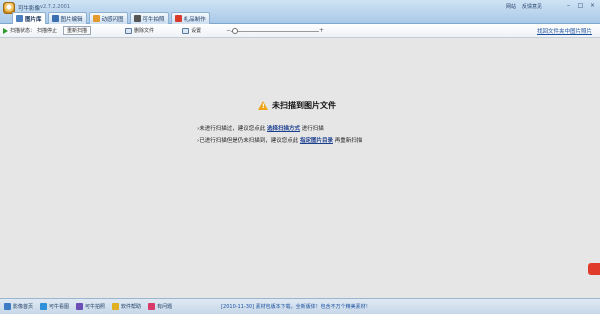 This screenshot has width=600, height=314. What do you see at coordinates (144, 31) in the screenshot?
I see `delete-file-label: 删除文件` at bounding box center [144, 31].